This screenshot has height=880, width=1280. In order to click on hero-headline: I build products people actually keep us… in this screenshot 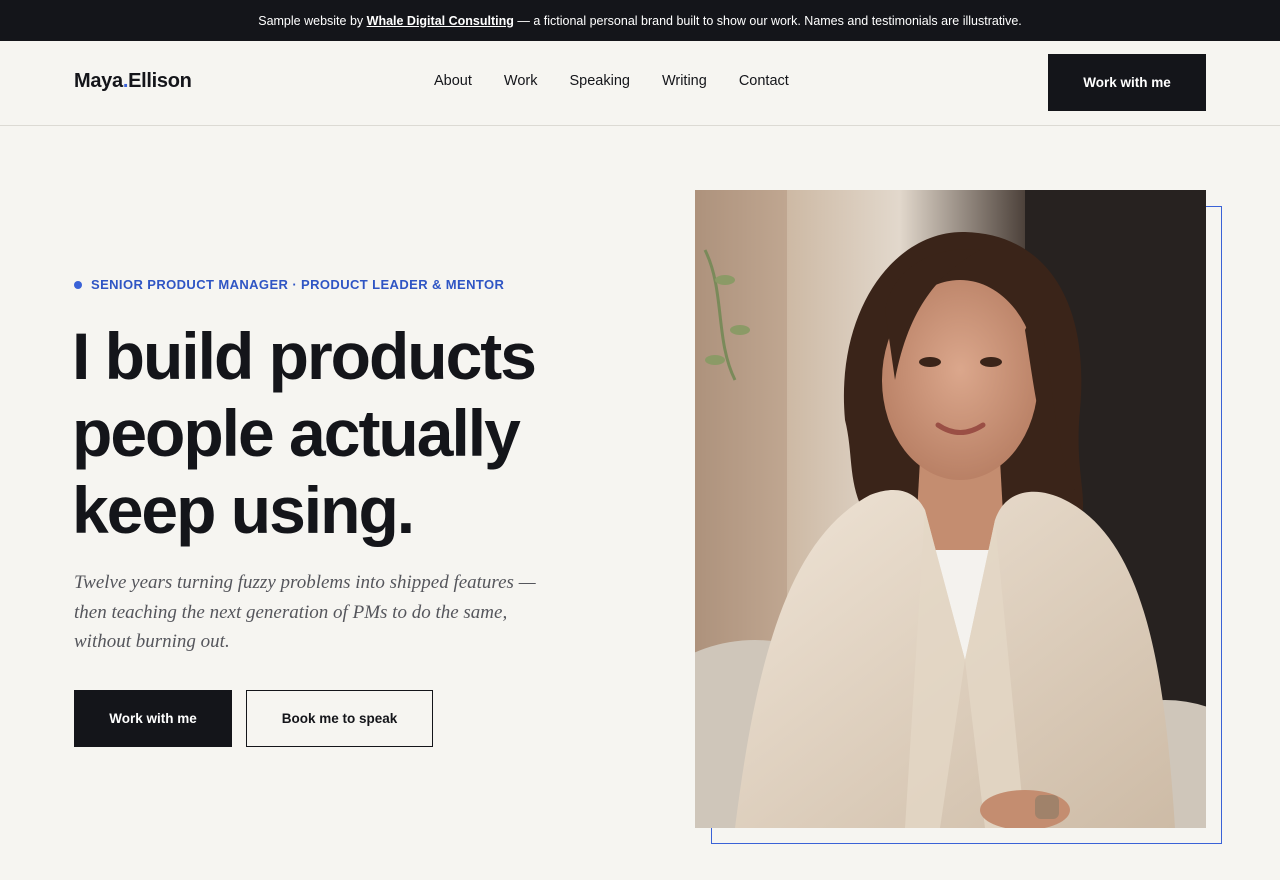, I will do `click(352, 433)`.